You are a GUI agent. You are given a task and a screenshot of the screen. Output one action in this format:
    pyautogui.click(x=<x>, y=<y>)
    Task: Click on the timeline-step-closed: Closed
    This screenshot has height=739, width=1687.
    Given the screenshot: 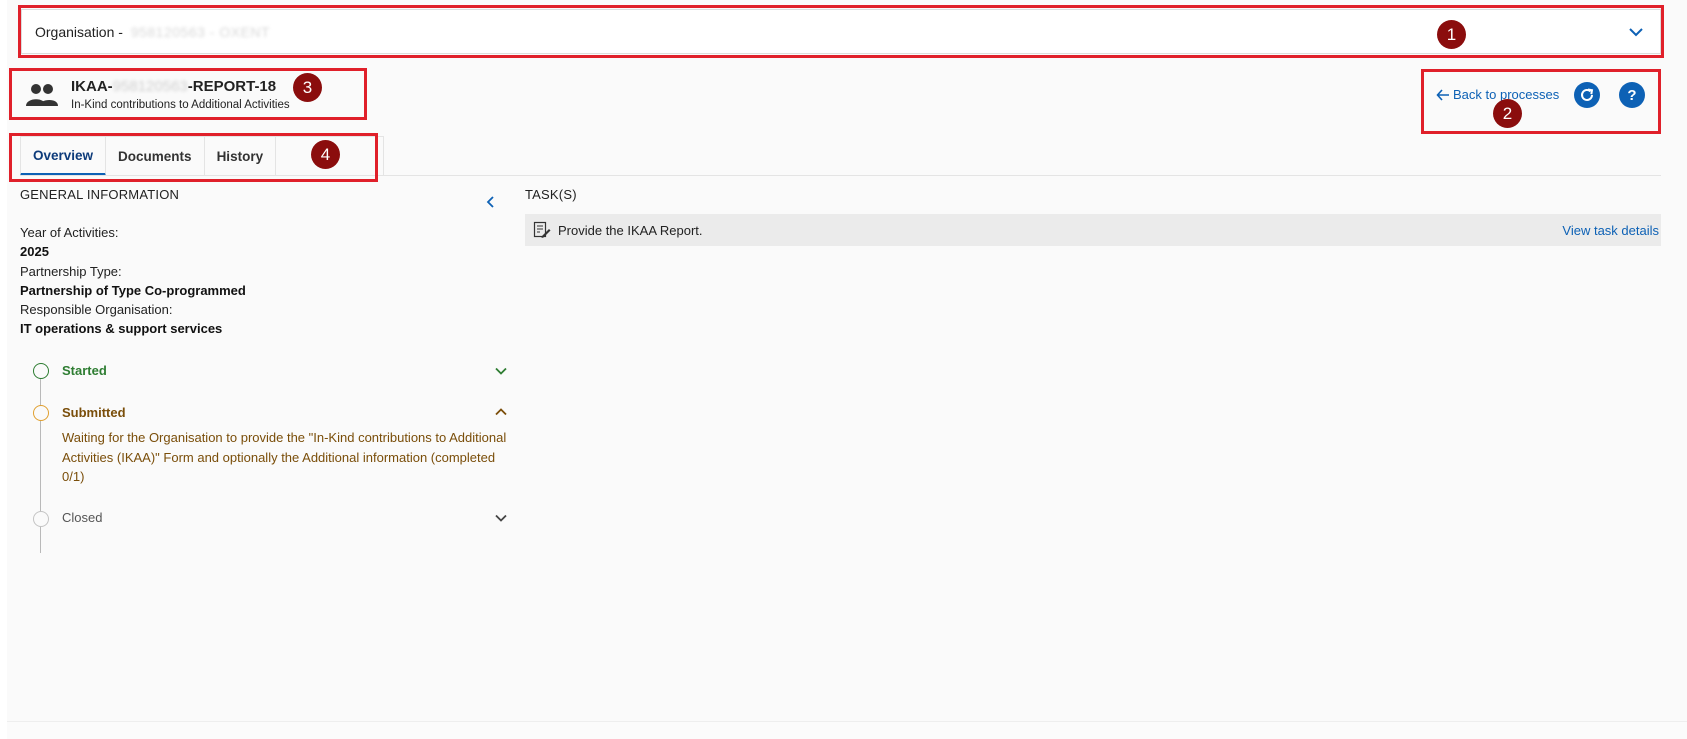 What is the action you would take?
    pyautogui.click(x=82, y=517)
    